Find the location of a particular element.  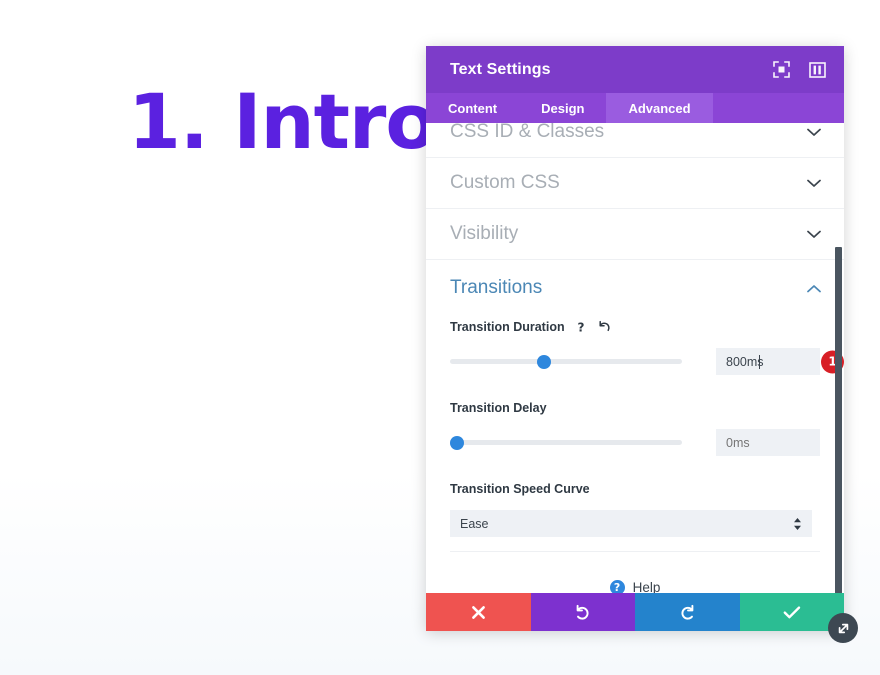

cancel-button is located at coordinates (478, 612).